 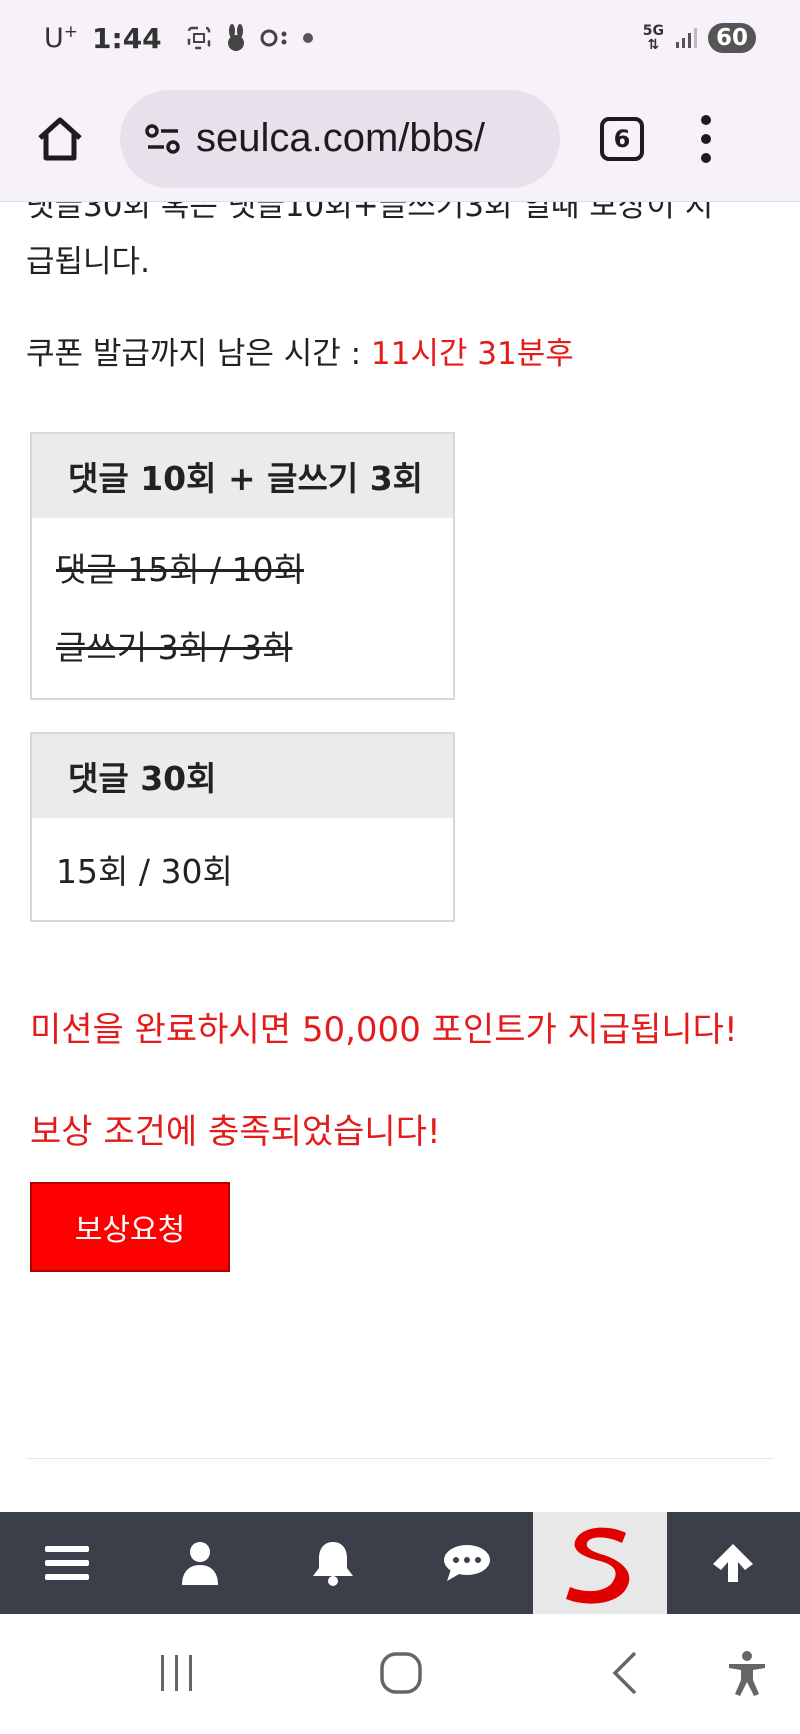 I want to click on home-icon, so click(x=60, y=138).